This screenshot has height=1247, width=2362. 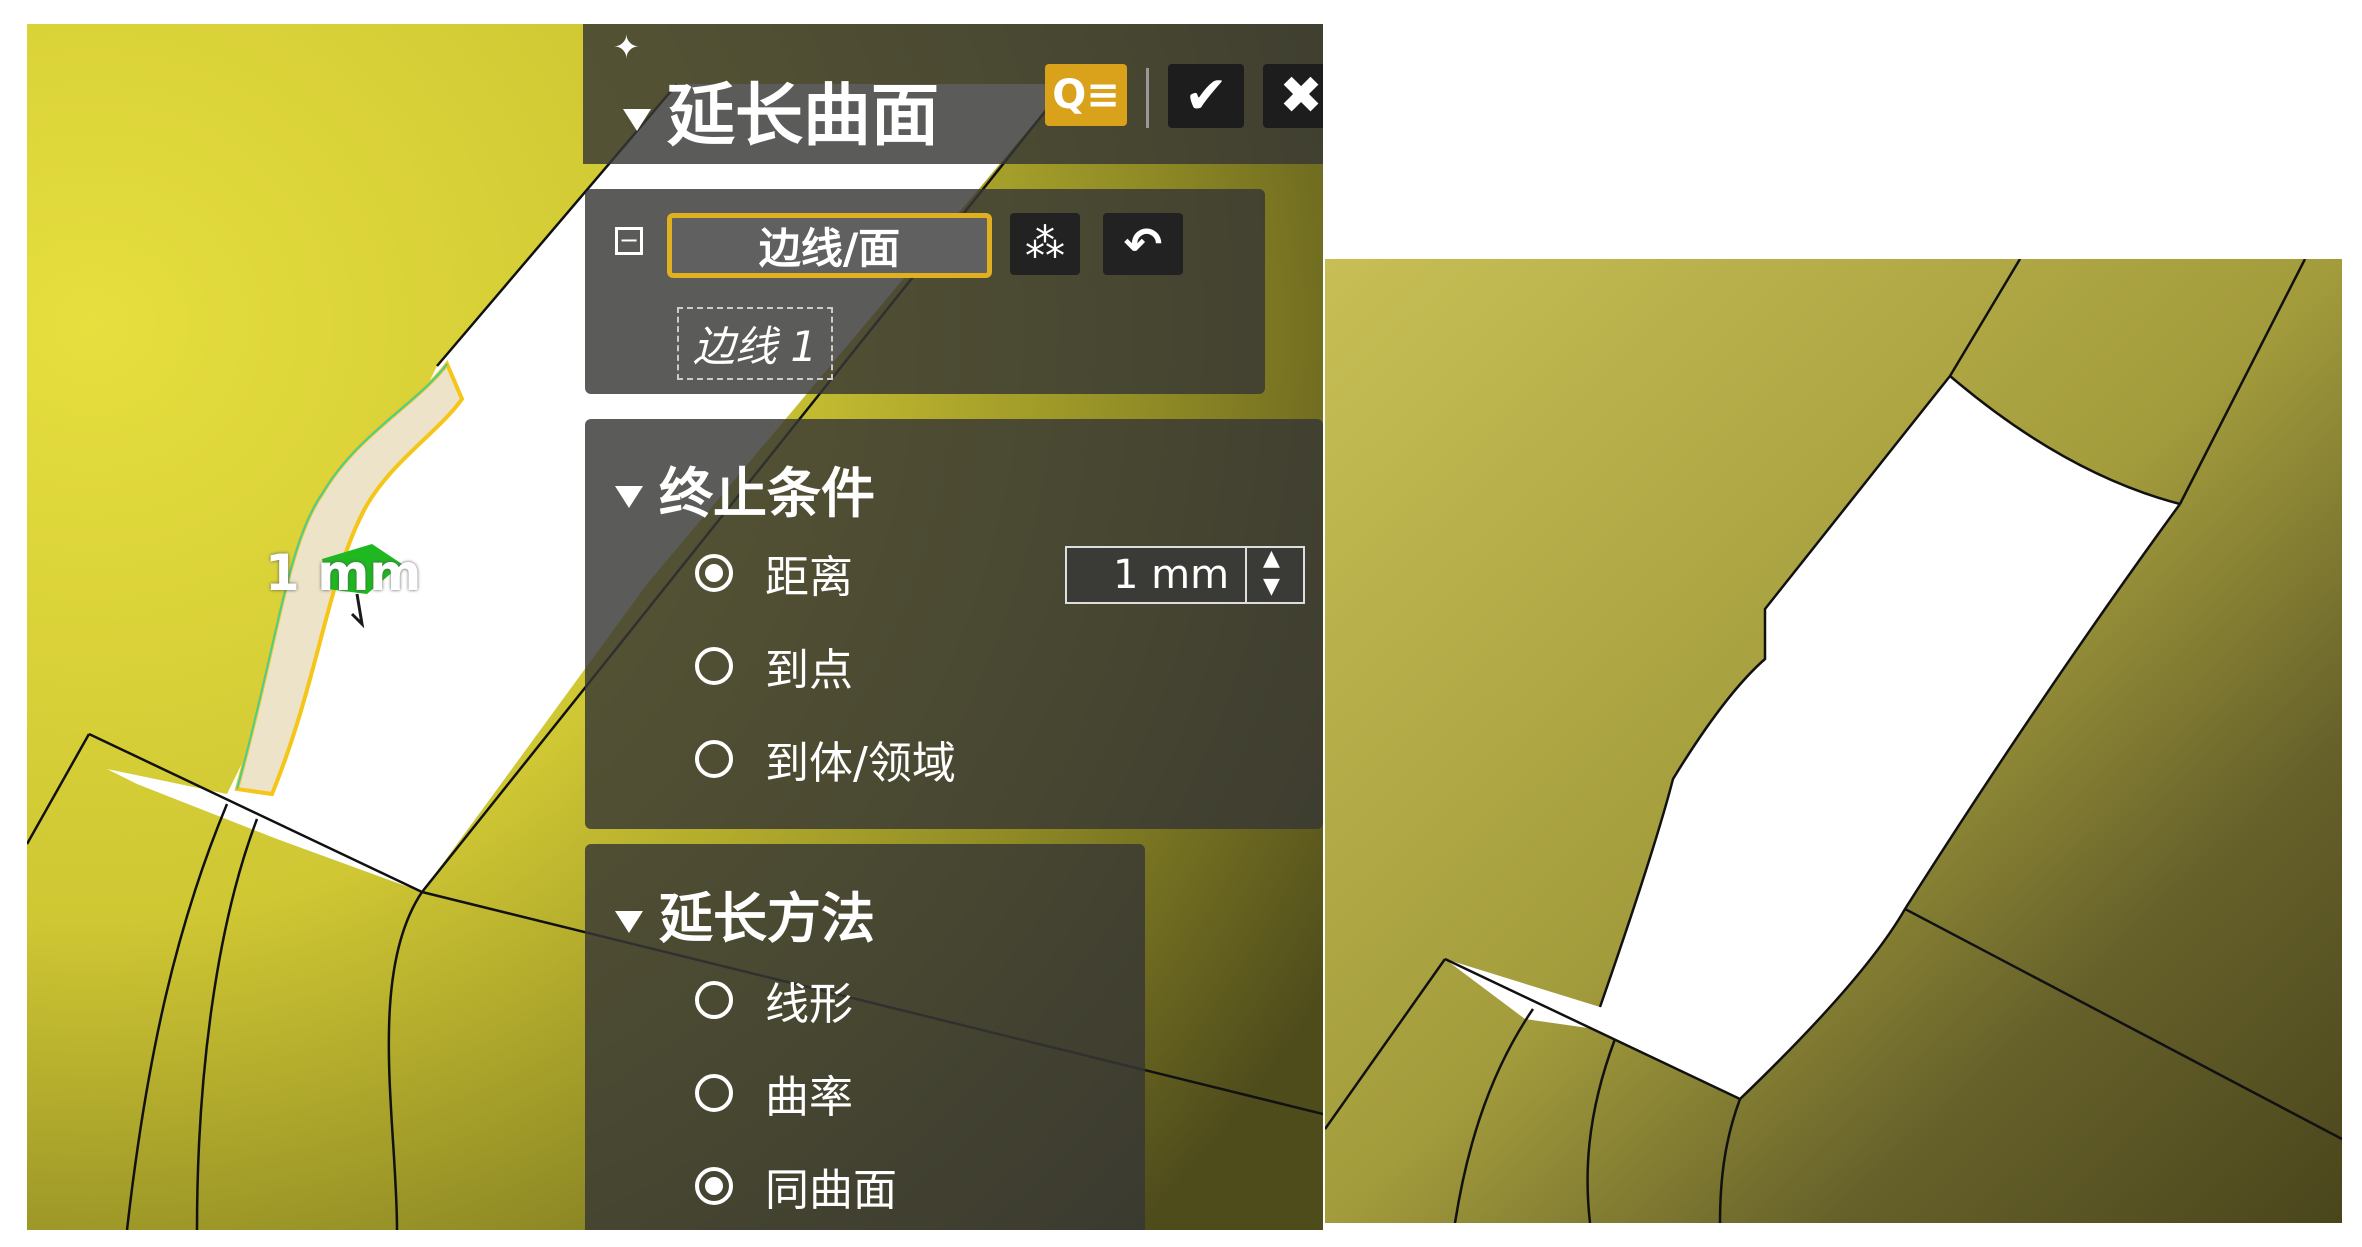 What do you see at coordinates (343, 573) in the screenshot?
I see `dimension-label: 1 mm` at bounding box center [343, 573].